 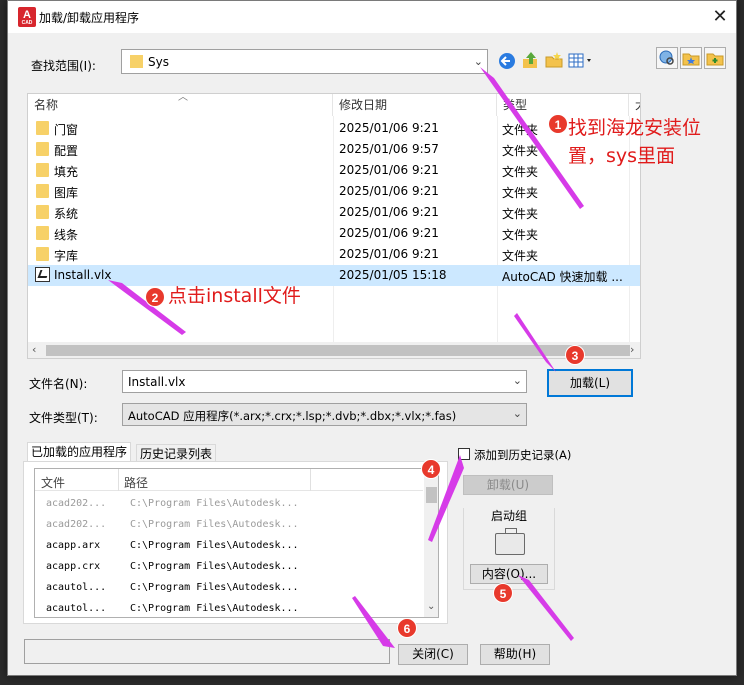 What do you see at coordinates (431, 543) in the screenshot?
I see `vertical-scrollbar: ⌄` at bounding box center [431, 543].